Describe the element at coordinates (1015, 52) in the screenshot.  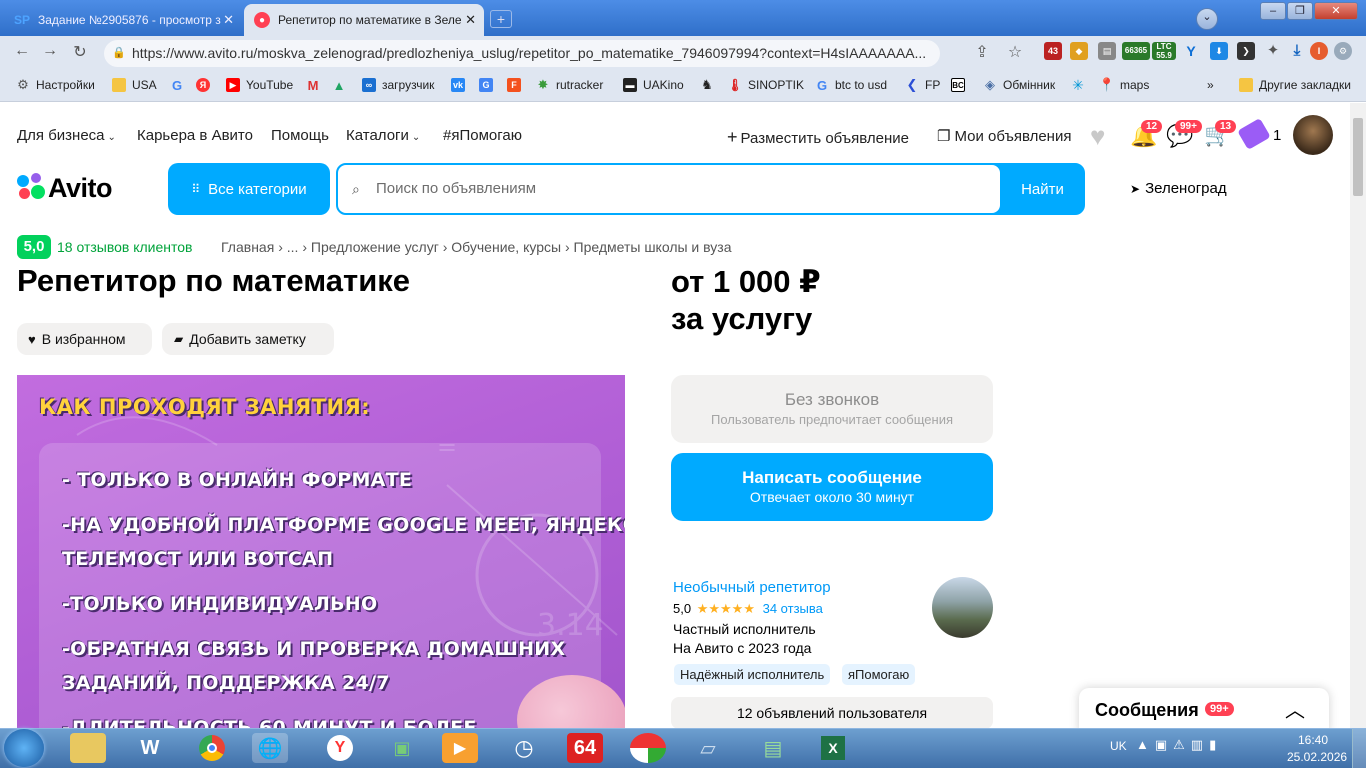
I see `bookmark-star-icon: ☆` at that location.